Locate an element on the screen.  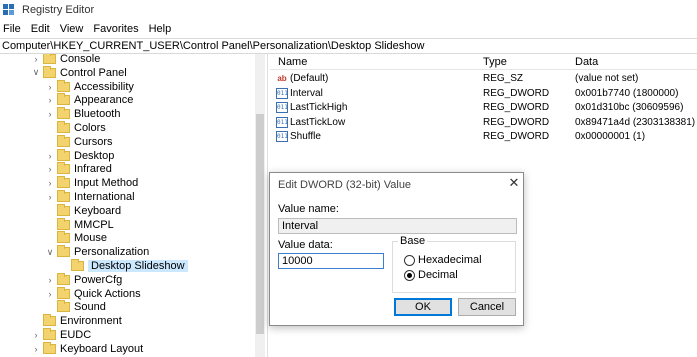
tree-item: › Bluetooth is located at coordinates (82, 114).